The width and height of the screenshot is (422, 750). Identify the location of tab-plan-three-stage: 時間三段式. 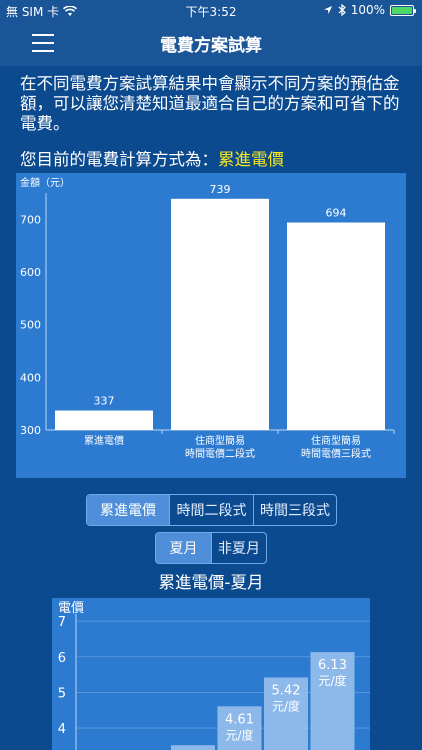
(295, 510).